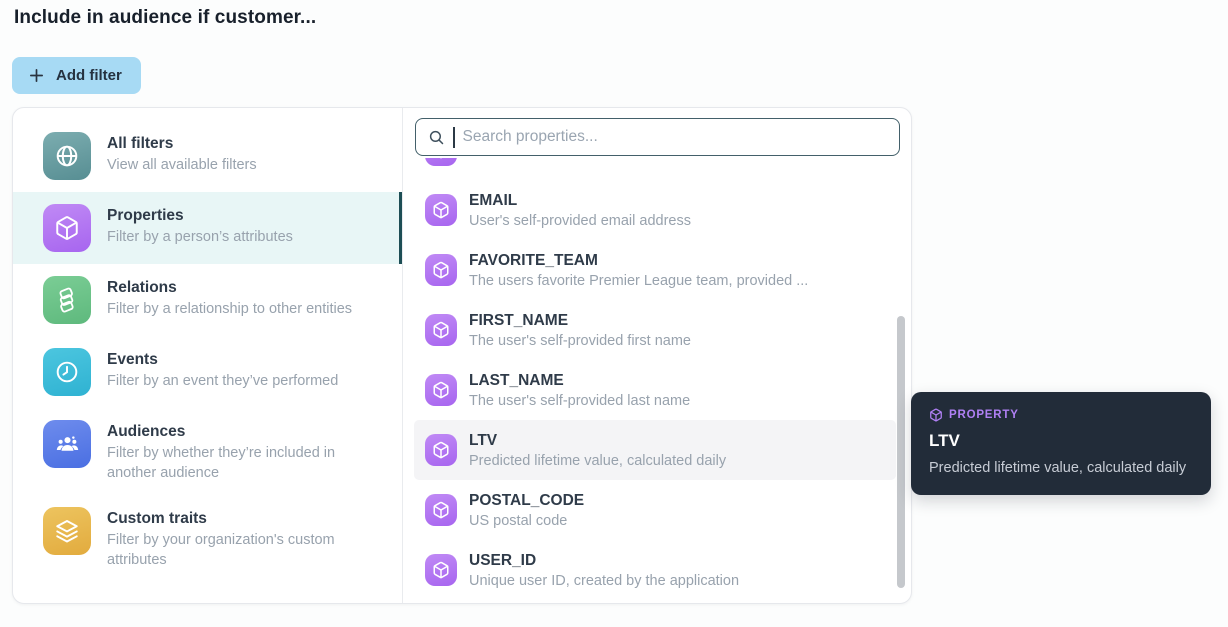  I want to click on people-icon, so click(67, 444).